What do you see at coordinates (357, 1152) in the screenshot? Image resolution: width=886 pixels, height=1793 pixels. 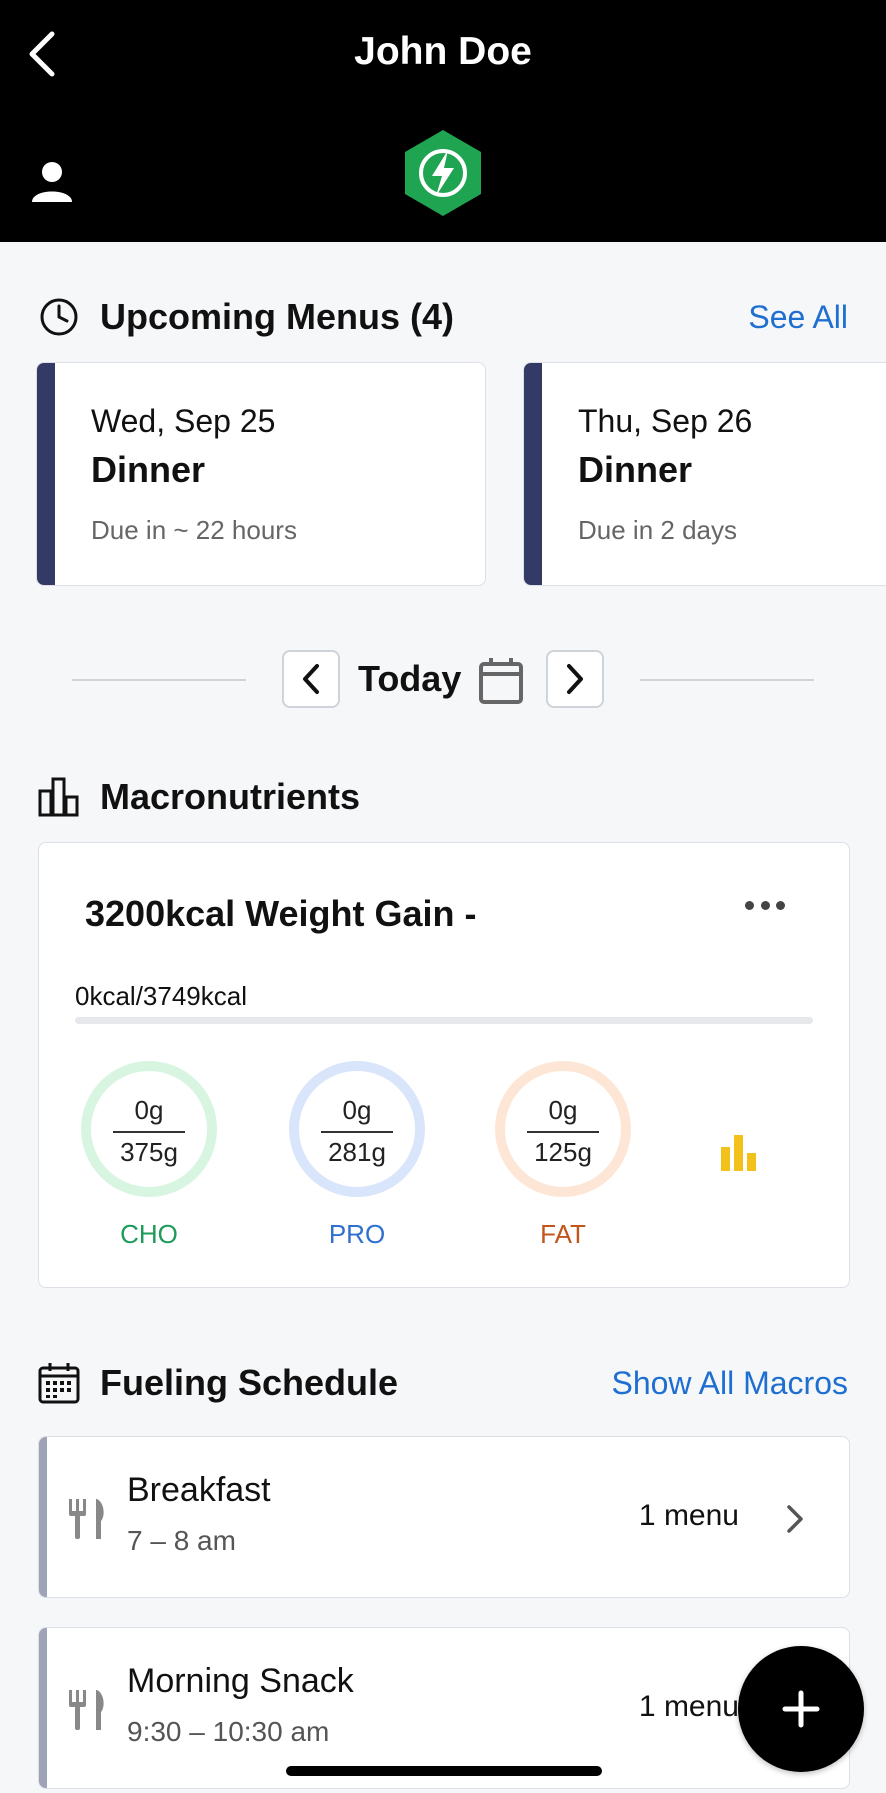 I see `pro-target: 281g` at bounding box center [357, 1152].